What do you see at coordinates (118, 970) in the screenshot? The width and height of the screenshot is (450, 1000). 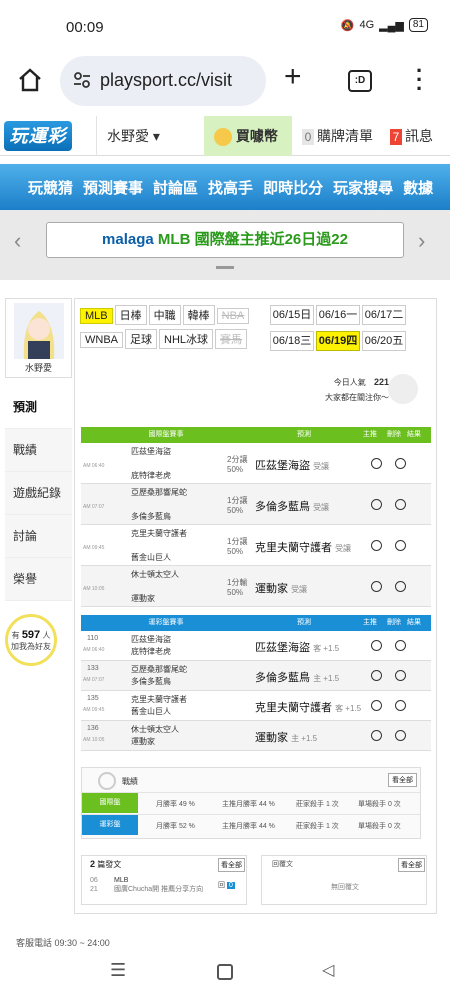 I see `recent-apps-icon: ☰` at bounding box center [118, 970].